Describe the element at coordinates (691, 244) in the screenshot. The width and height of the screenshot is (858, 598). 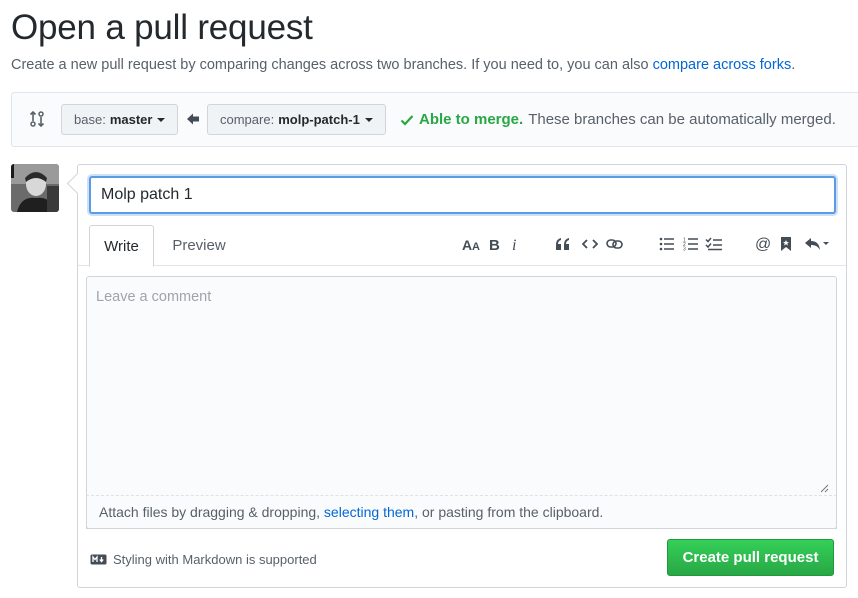
I see `ordered-list-icon: 123` at that location.